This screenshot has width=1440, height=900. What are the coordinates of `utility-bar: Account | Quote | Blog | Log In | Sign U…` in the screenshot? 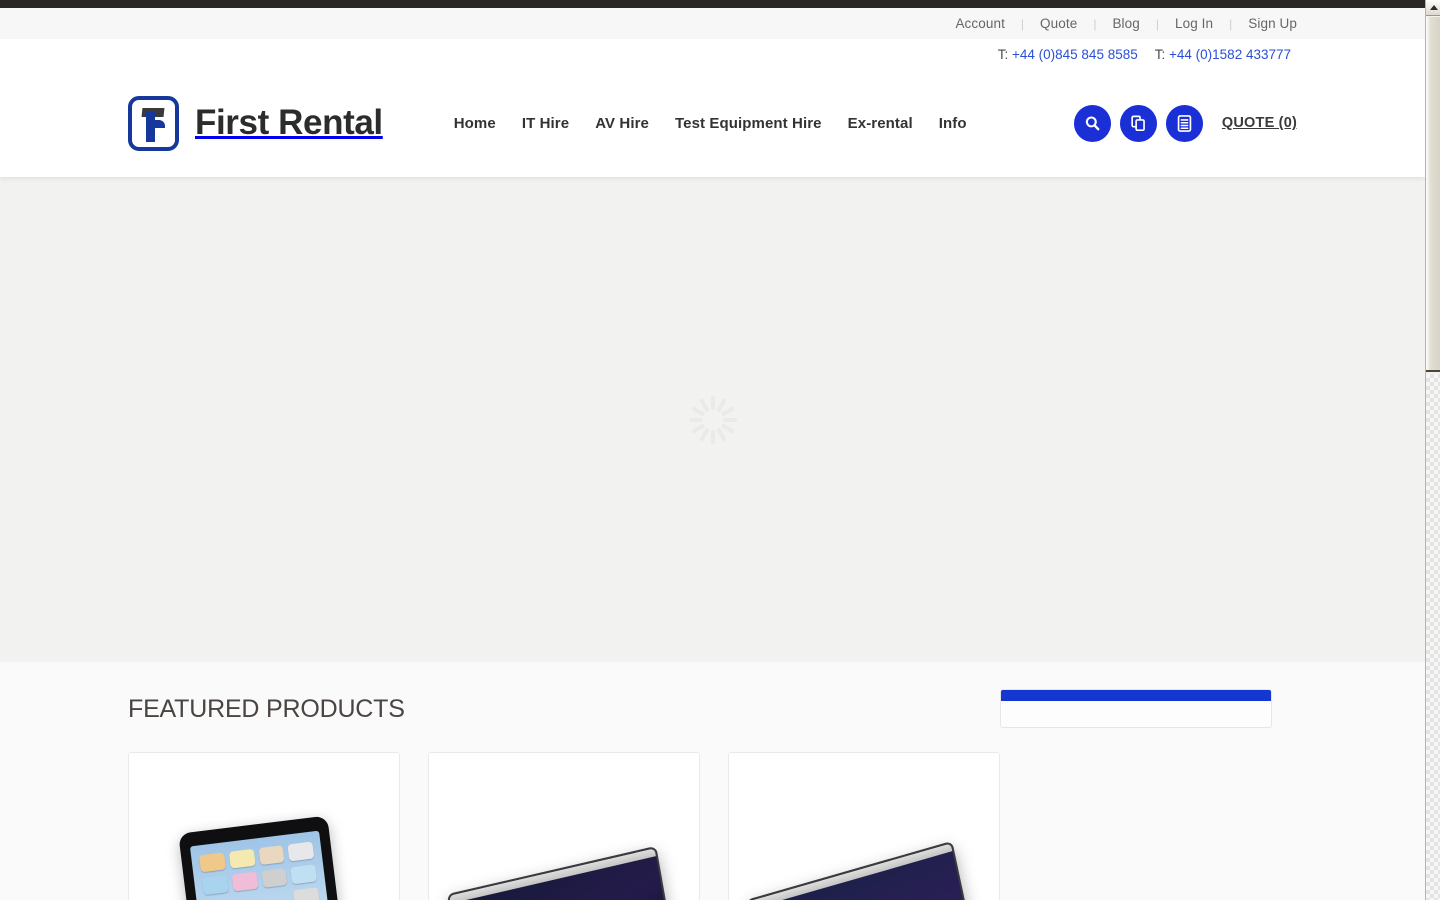 It's located at (712, 23).